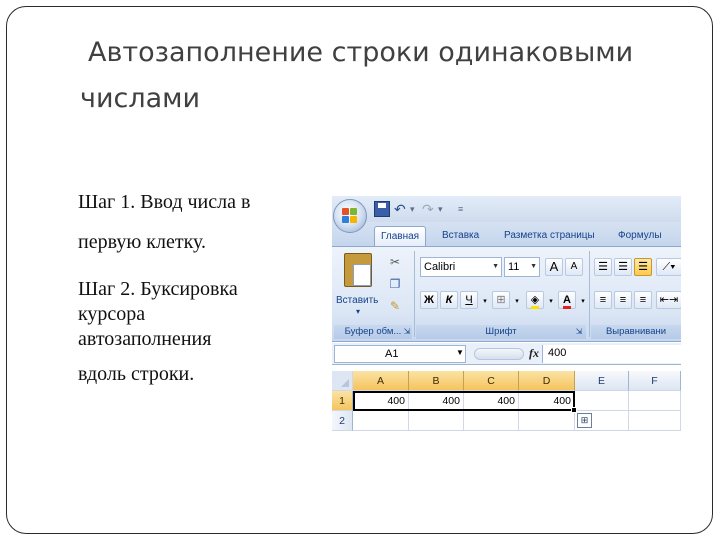 The height and width of the screenshot is (540, 720). What do you see at coordinates (429, 300) in the screenshot?
I see `bold-button: Ж` at bounding box center [429, 300].